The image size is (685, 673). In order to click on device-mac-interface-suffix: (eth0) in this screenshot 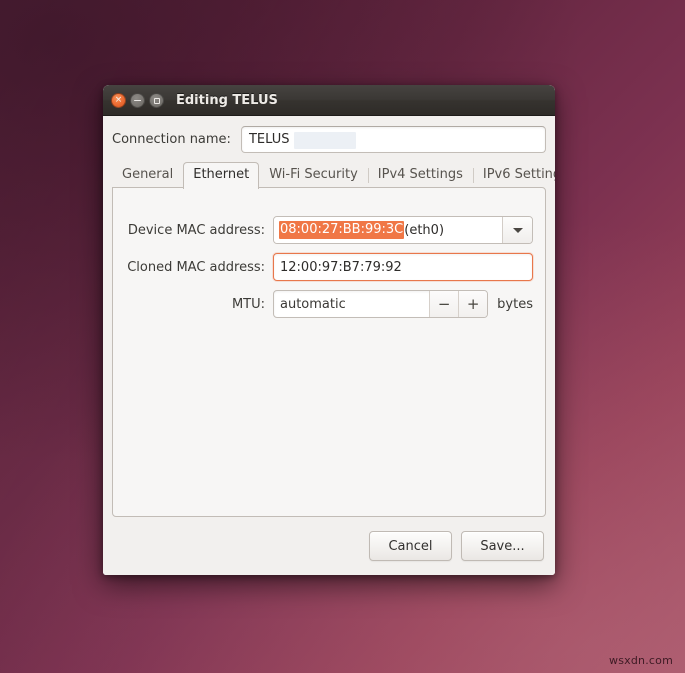, I will do `click(424, 230)`.